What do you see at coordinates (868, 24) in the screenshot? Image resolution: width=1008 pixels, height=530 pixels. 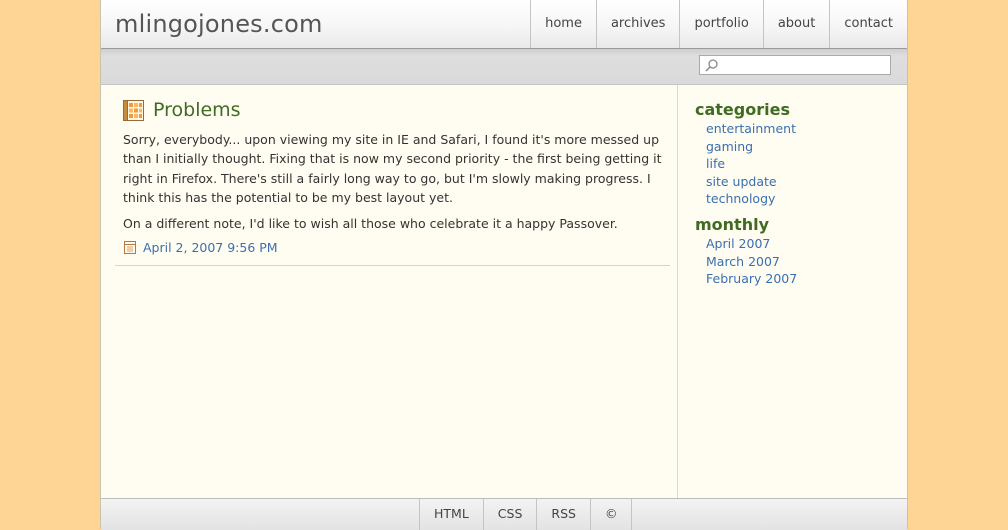 I see `nav-contact: contact` at bounding box center [868, 24].